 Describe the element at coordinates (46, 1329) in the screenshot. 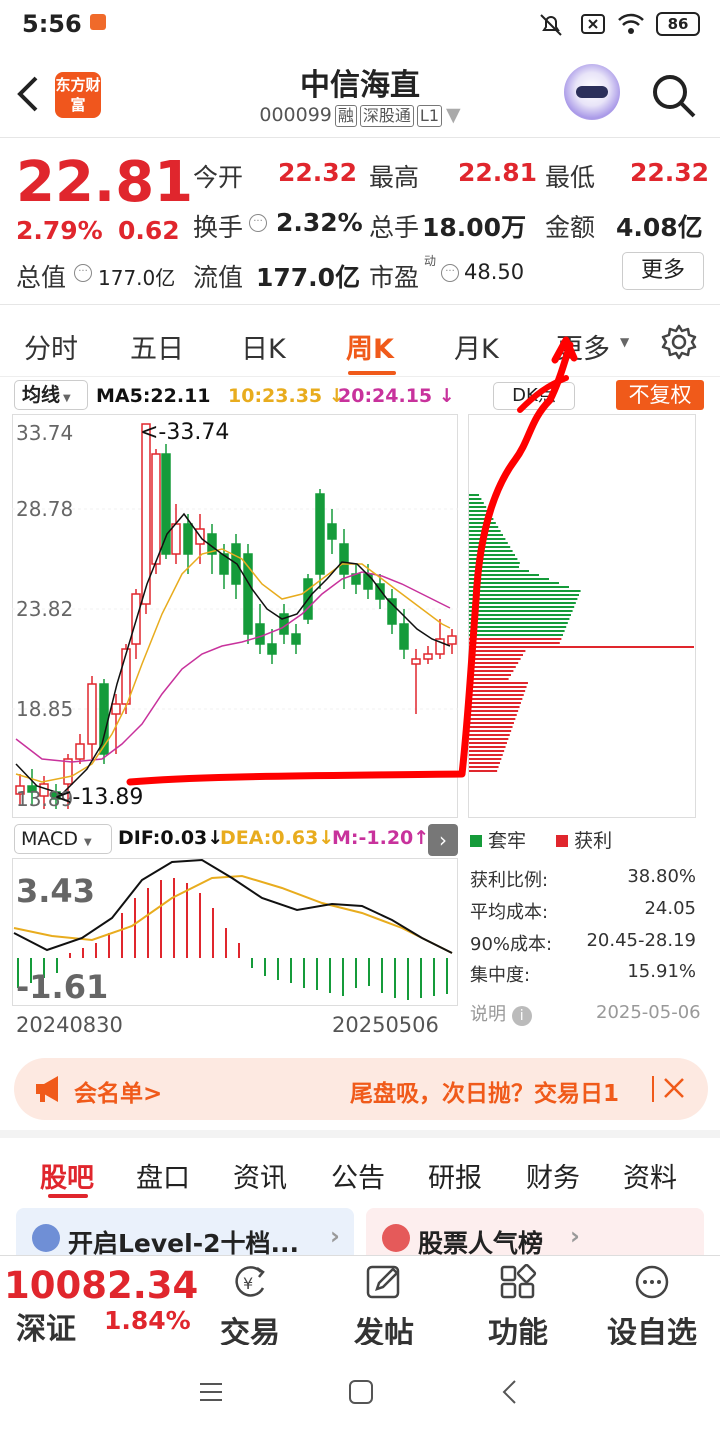

I see `index-name: 深证` at that location.